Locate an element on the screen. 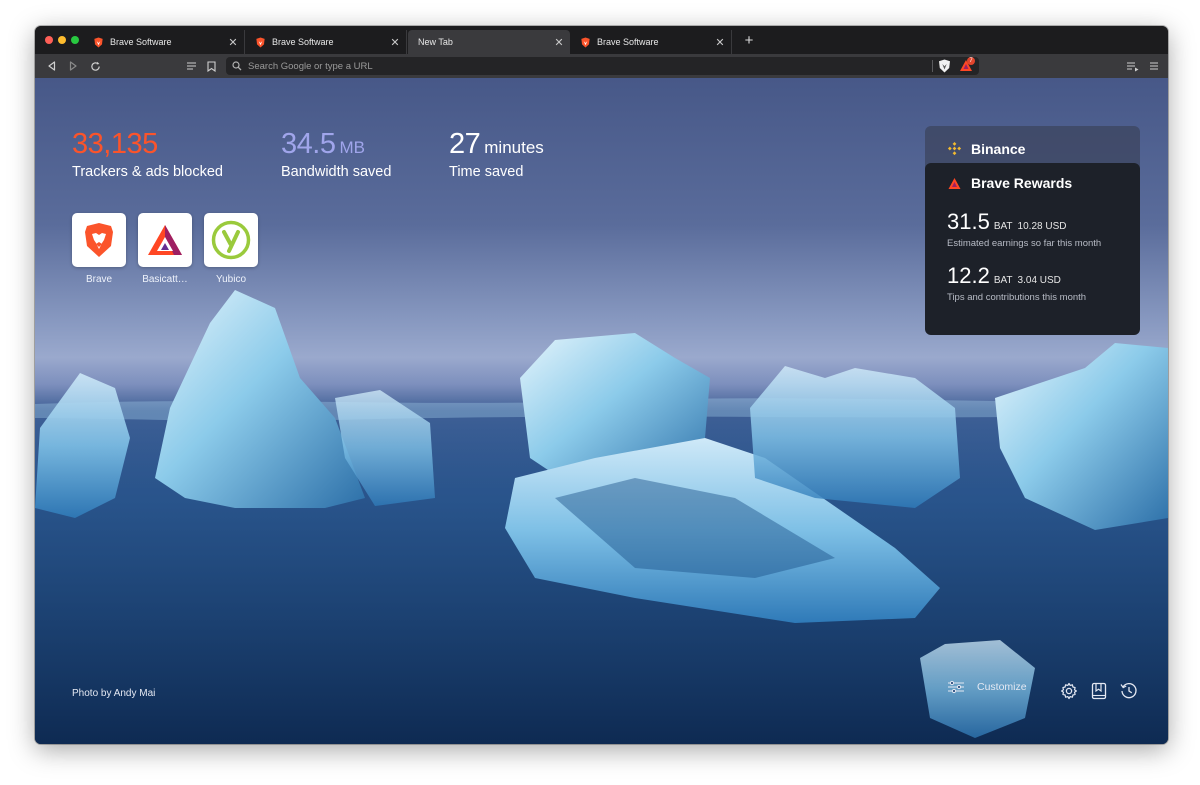  stat-bandwidth-saved: 34.5 MB Bandwidth saved is located at coordinates (336, 154).